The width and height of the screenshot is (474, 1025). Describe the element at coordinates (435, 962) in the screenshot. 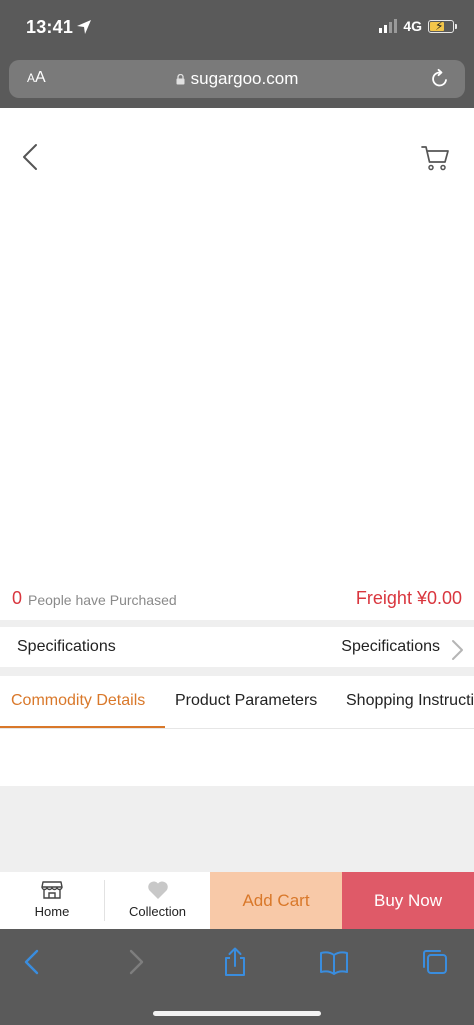

I see `tabs-icon` at that location.